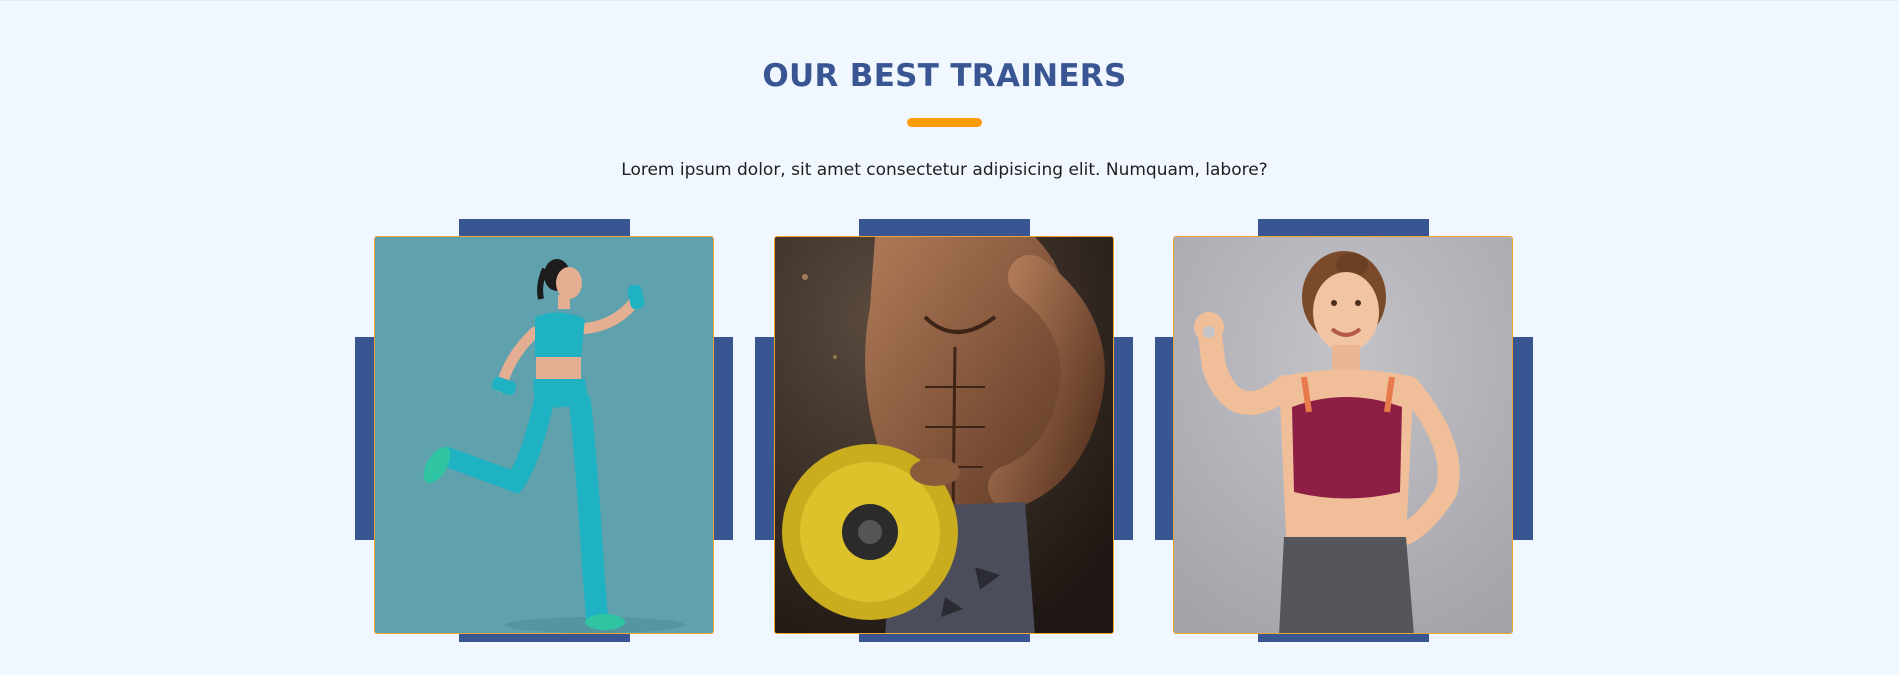 The image size is (1899, 675). I want to click on section-title: OUR BEST TRAINERS, so click(944, 76).